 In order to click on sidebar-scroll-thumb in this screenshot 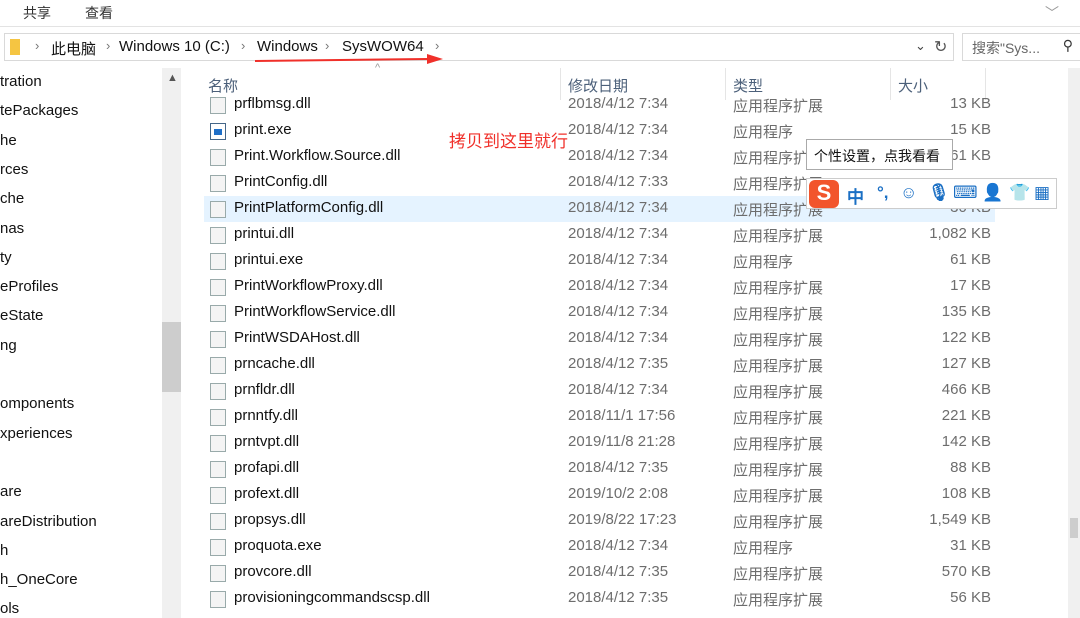, I will do `click(171, 357)`.